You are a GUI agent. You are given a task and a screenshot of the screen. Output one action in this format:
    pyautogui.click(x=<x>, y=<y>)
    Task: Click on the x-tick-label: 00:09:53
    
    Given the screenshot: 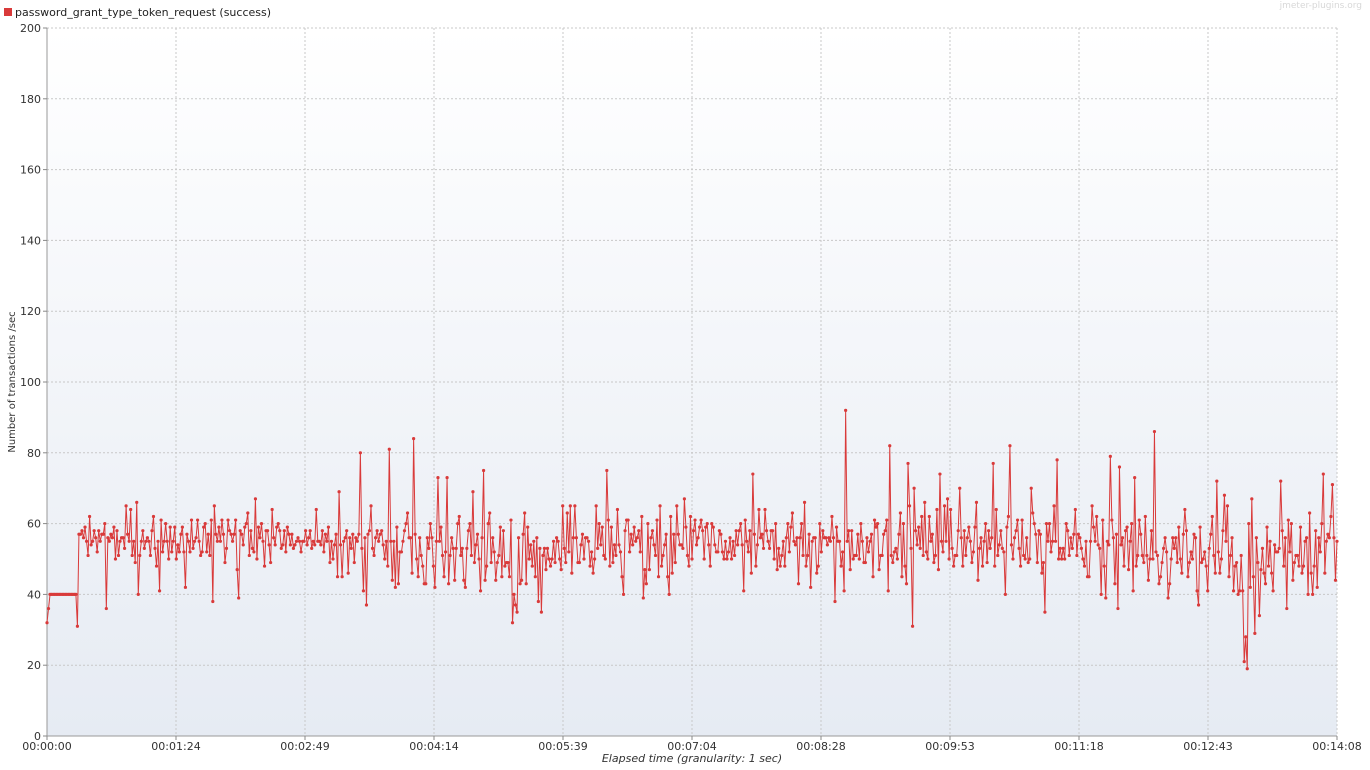 What is the action you would take?
    pyautogui.click(x=949, y=746)
    